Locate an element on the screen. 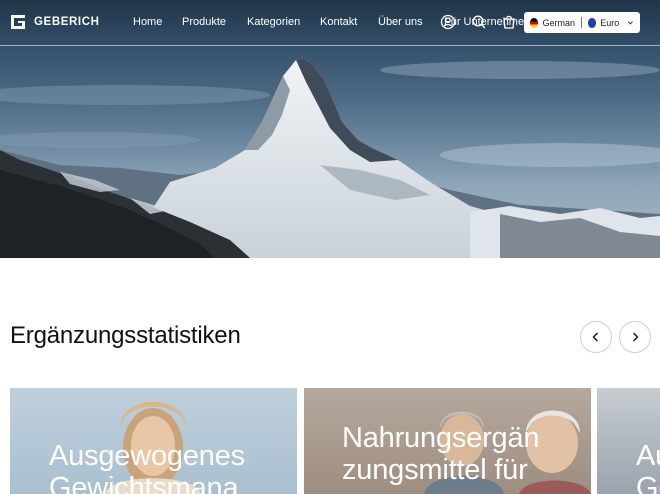  product-card: Au Ge is located at coordinates (628, 441).